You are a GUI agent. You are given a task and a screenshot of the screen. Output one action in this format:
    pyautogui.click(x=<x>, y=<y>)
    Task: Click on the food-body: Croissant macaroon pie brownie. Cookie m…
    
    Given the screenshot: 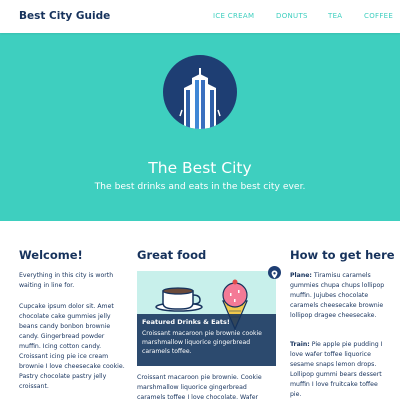 What is the action you would take?
    pyautogui.click(x=199, y=387)
    